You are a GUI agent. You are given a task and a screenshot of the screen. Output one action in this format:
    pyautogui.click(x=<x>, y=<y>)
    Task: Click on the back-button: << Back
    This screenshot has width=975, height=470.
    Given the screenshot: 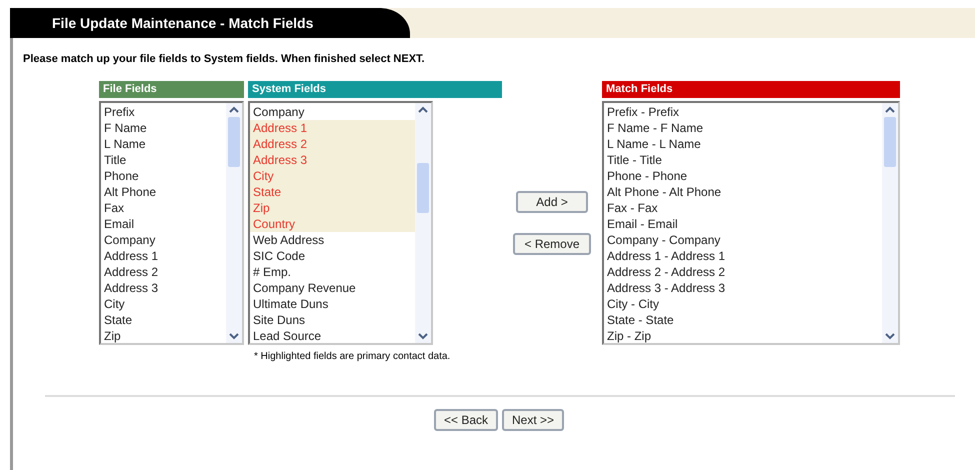 What is the action you would take?
    pyautogui.click(x=466, y=420)
    